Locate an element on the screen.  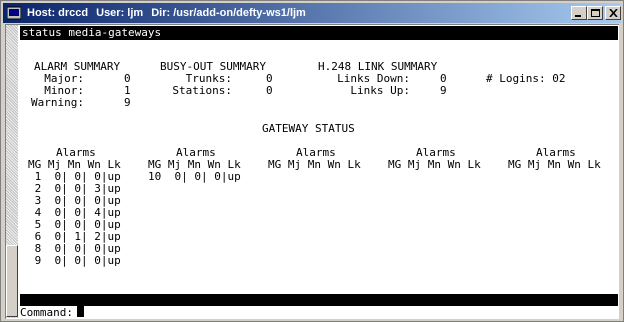
maximize-icon is located at coordinates (595, 13).